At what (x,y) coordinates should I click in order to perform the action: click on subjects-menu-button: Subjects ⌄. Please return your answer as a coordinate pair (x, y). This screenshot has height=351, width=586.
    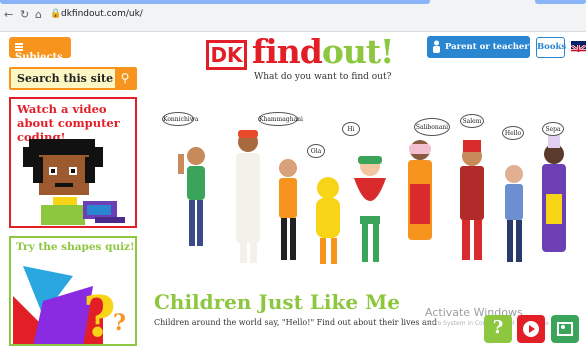
    Looking at the image, I should click on (40, 55).